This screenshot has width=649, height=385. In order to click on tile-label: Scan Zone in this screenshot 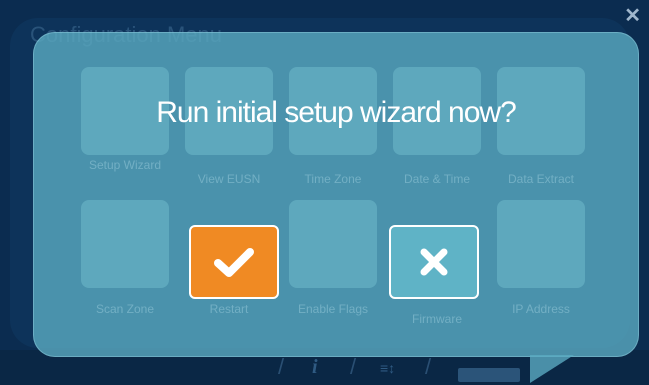, I will do `click(125, 309)`.